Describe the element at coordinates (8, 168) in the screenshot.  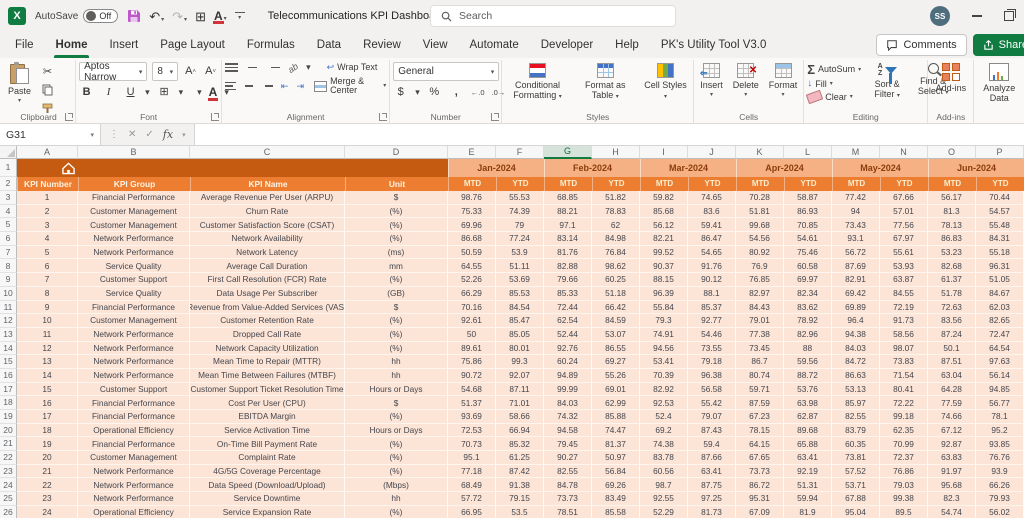
I see `row-header-1: 1` at that location.